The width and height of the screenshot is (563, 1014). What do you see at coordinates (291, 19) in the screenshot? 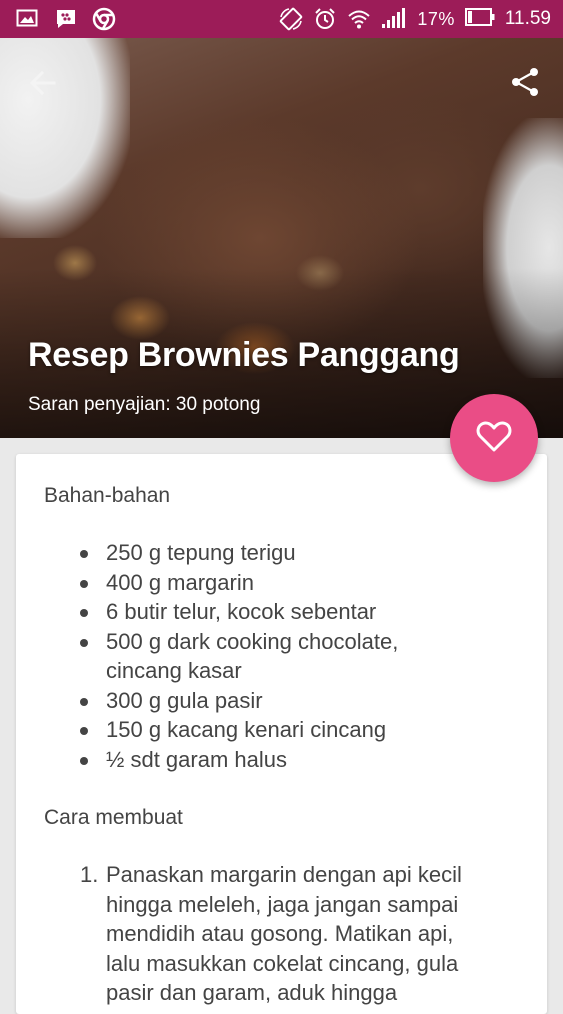
I see `screen-rotate-icon` at bounding box center [291, 19].